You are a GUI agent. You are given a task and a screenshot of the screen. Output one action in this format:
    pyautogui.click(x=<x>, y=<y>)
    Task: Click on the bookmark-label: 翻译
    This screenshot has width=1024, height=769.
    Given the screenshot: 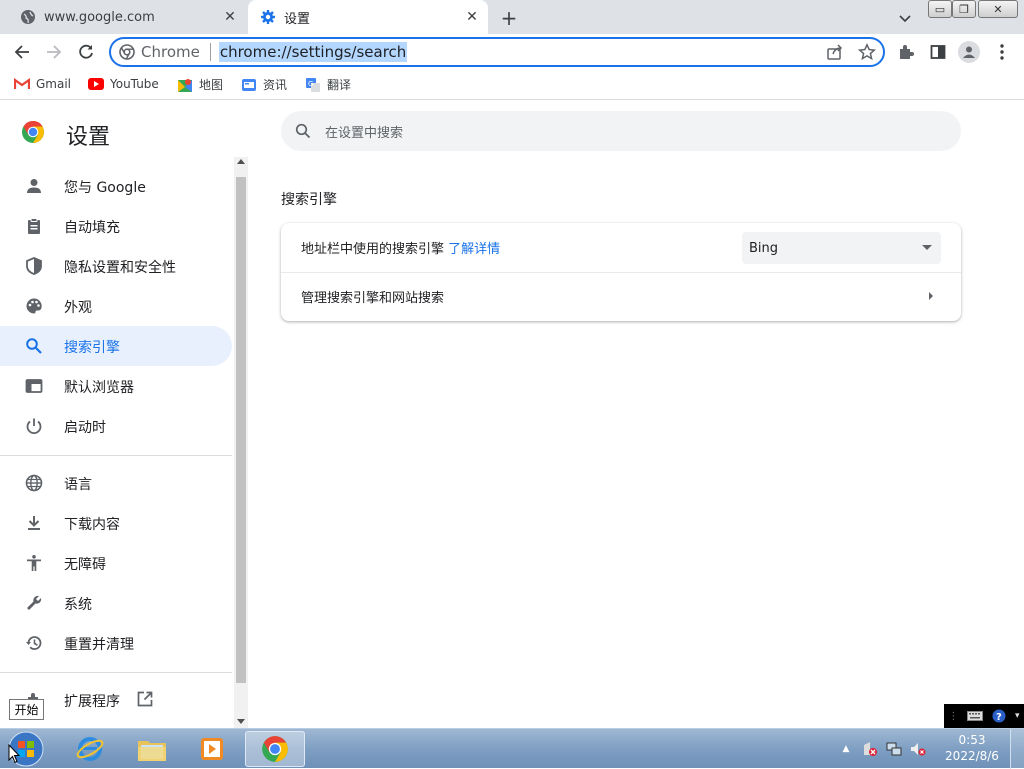 What is the action you would take?
    pyautogui.click(x=339, y=85)
    